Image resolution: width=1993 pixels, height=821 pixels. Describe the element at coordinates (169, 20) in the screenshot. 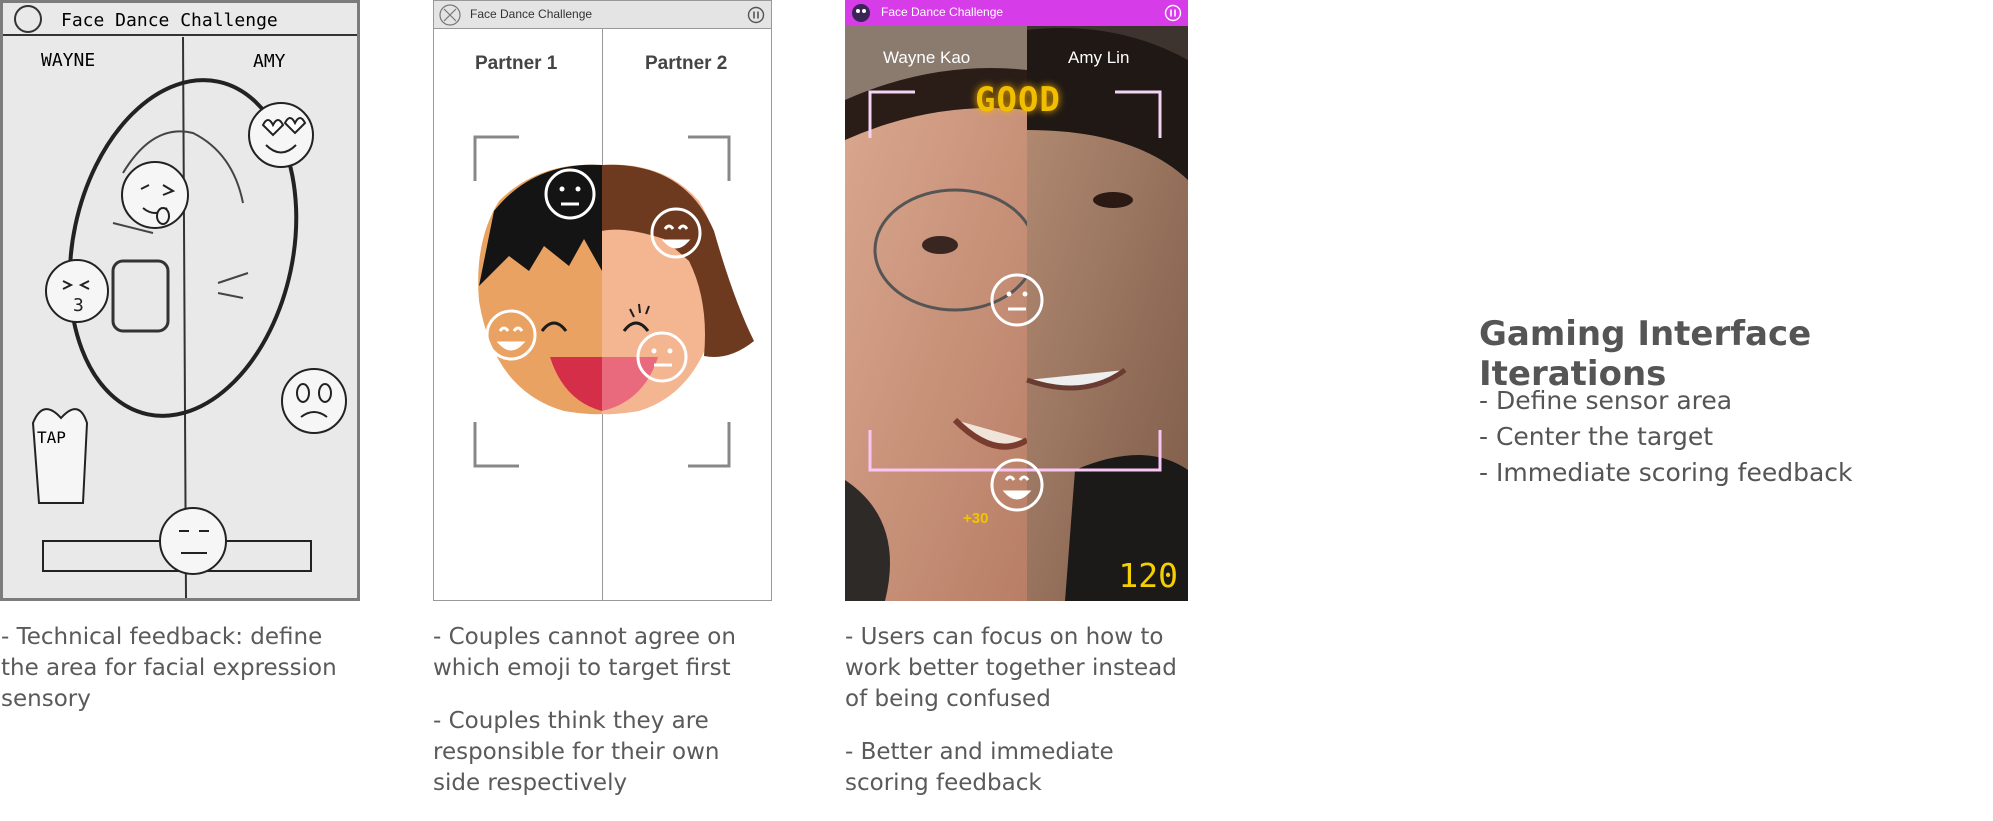

I see `sketch-title: Face Dance Challenge` at that location.